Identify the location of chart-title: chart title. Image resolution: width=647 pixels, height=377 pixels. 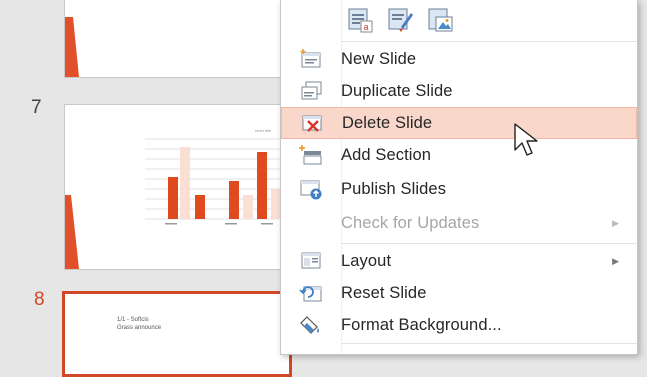
(263, 130).